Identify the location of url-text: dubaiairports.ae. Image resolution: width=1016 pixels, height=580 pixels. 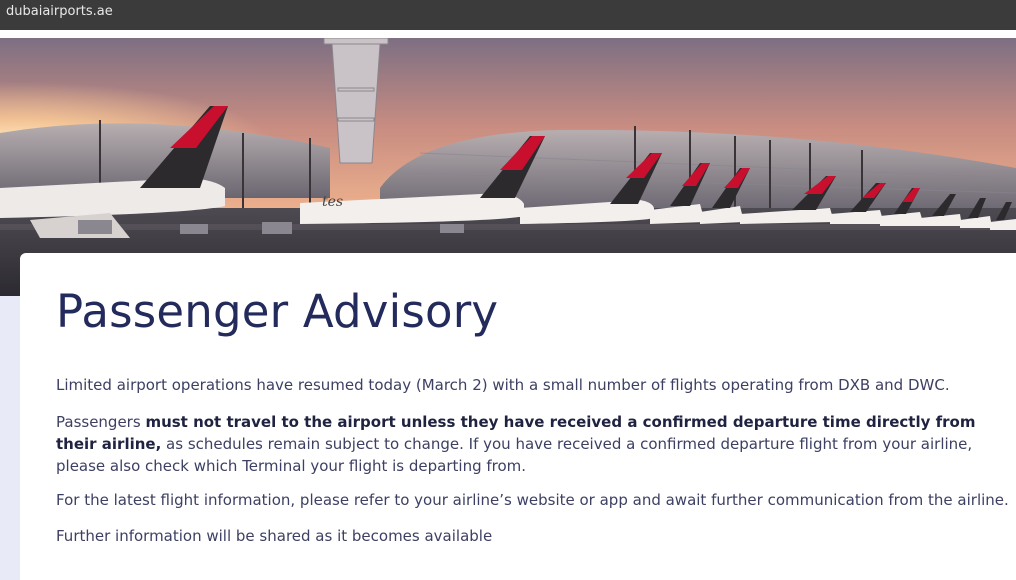
(59, 11).